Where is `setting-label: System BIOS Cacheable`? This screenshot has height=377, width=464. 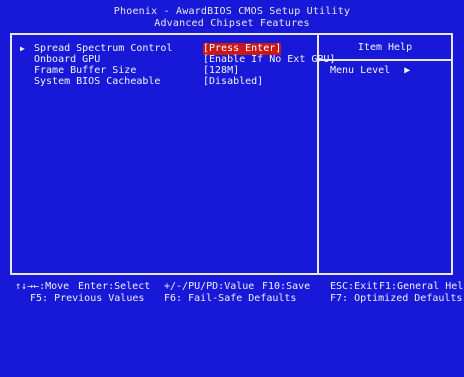
setting-label: System BIOS Cacheable is located at coordinates (97, 81).